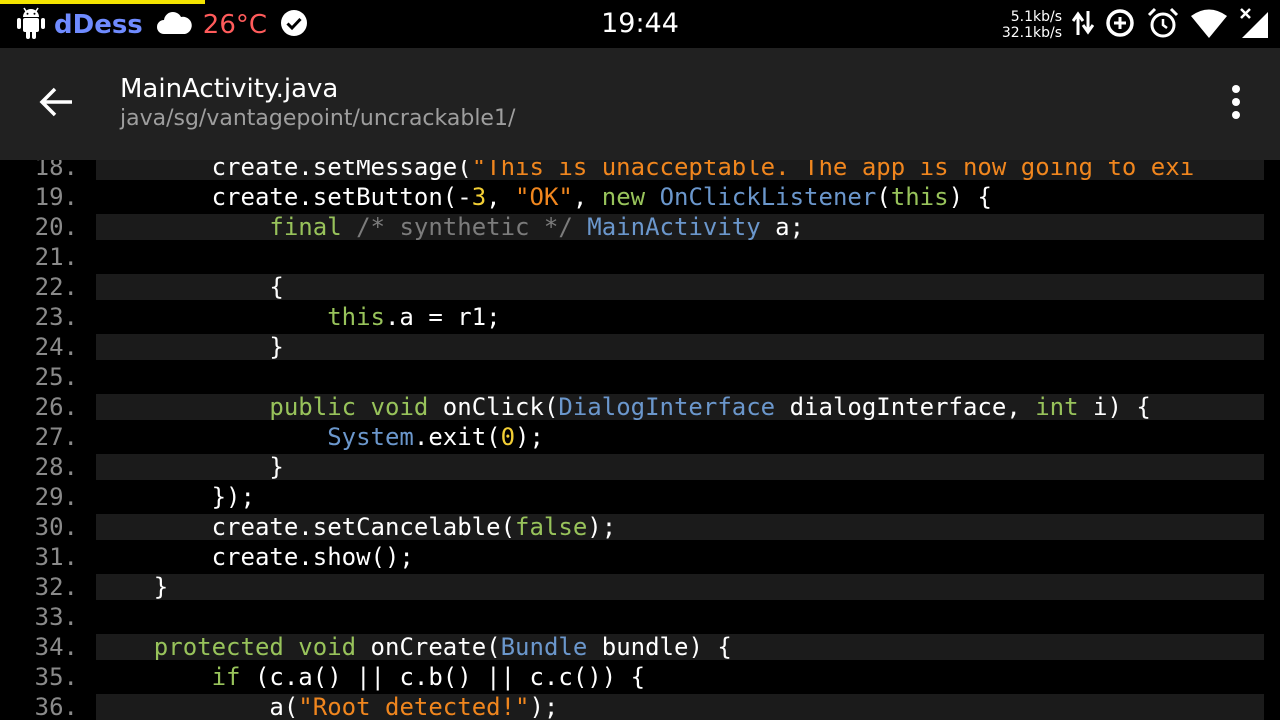  What do you see at coordinates (318, 118) in the screenshot?
I see `file-path-subtitle: java/sg/vantagepoint/uncrackable1/` at bounding box center [318, 118].